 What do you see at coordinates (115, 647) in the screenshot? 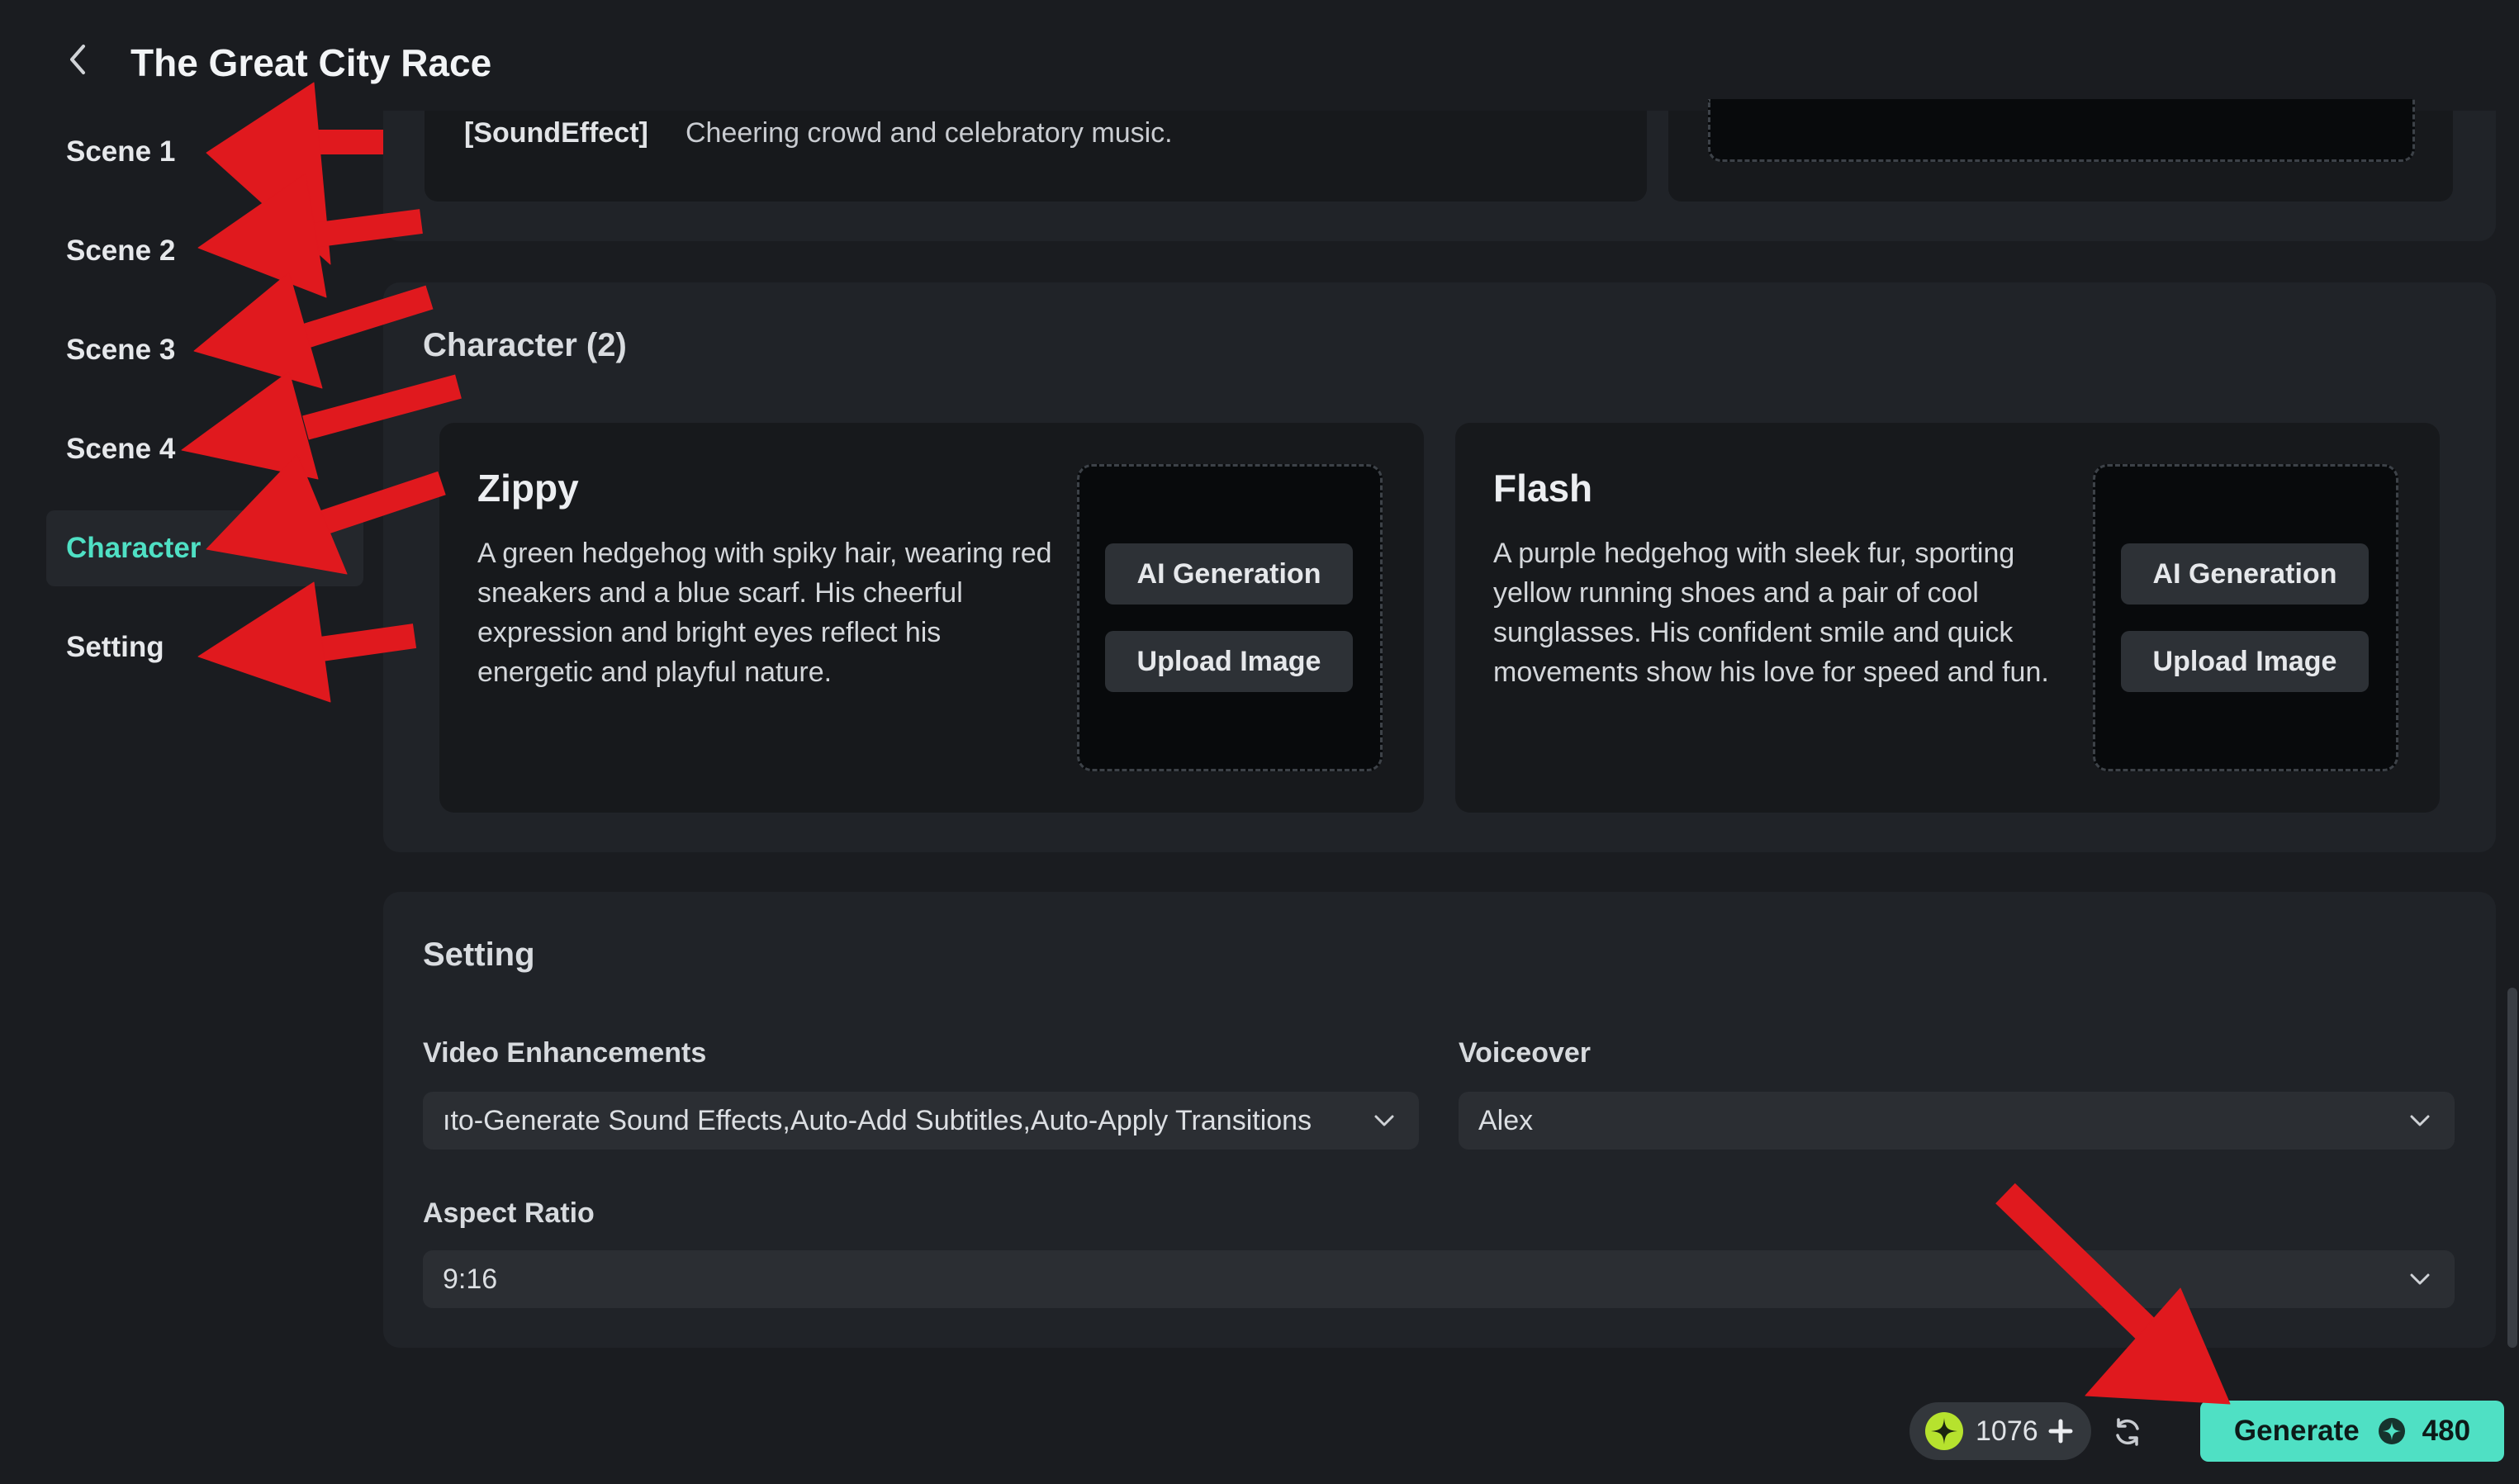
I see `sidebar-item-label: Setting` at bounding box center [115, 647].